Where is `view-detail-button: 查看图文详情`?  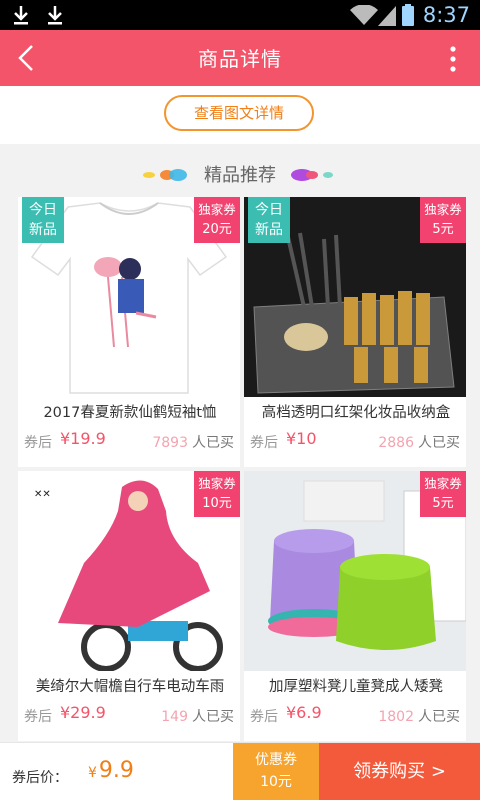 view-detail-button: 查看图文详情 is located at coordinates (239, 113).